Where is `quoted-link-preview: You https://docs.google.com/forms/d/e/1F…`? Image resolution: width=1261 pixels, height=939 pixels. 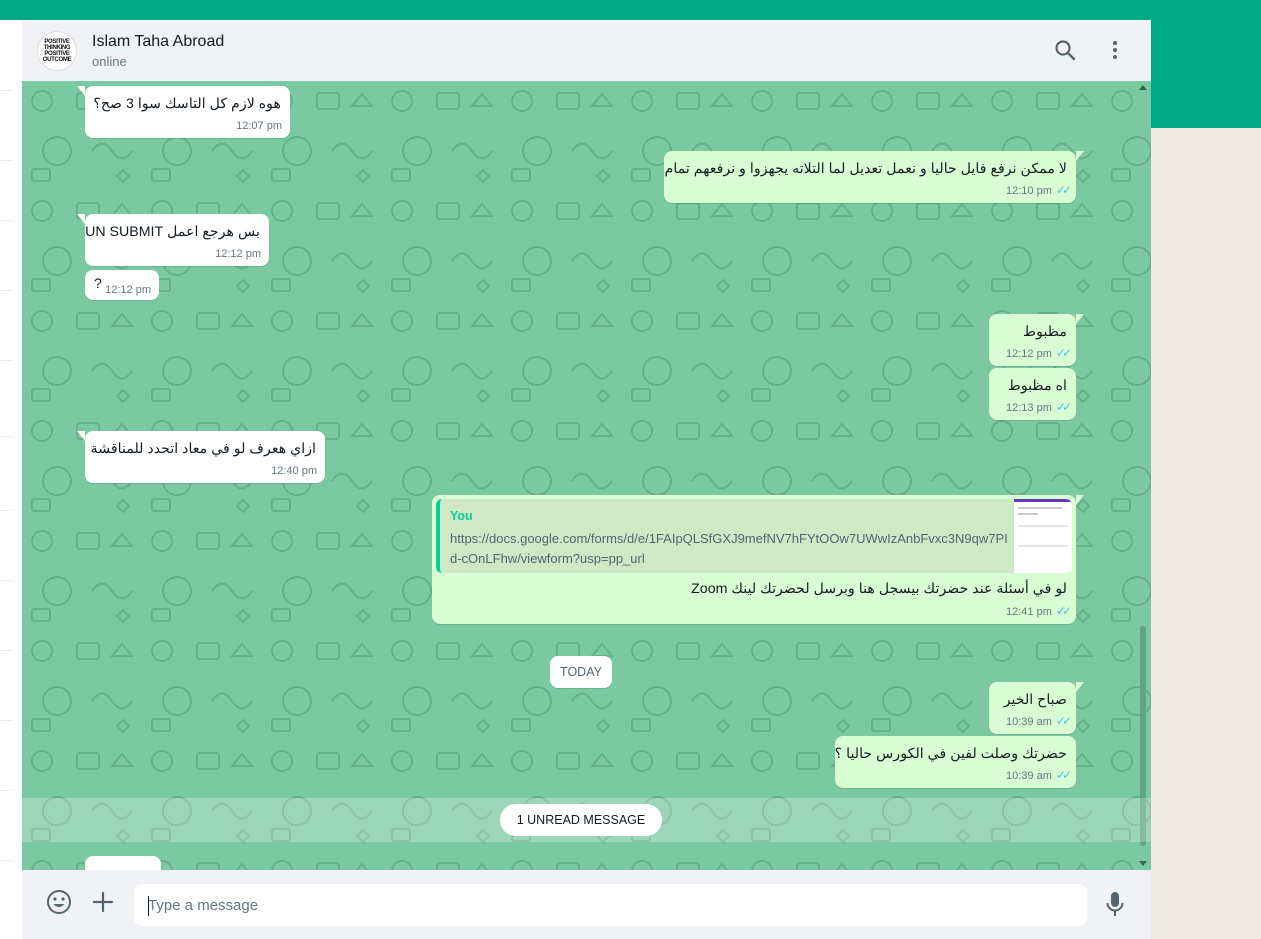 quoted-link-preview: You https://docs.google.com/forms/d/e/1F… is located at coordinates (754, 536).